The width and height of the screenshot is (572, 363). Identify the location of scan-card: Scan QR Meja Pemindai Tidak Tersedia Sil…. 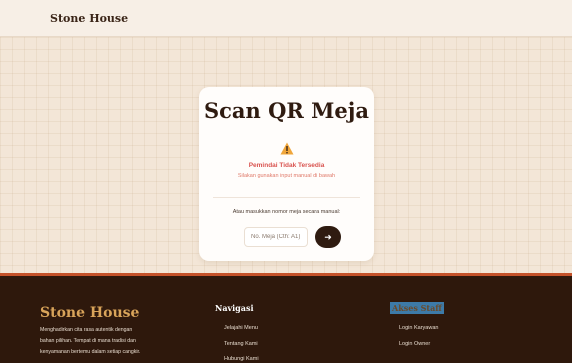
(286, 174).